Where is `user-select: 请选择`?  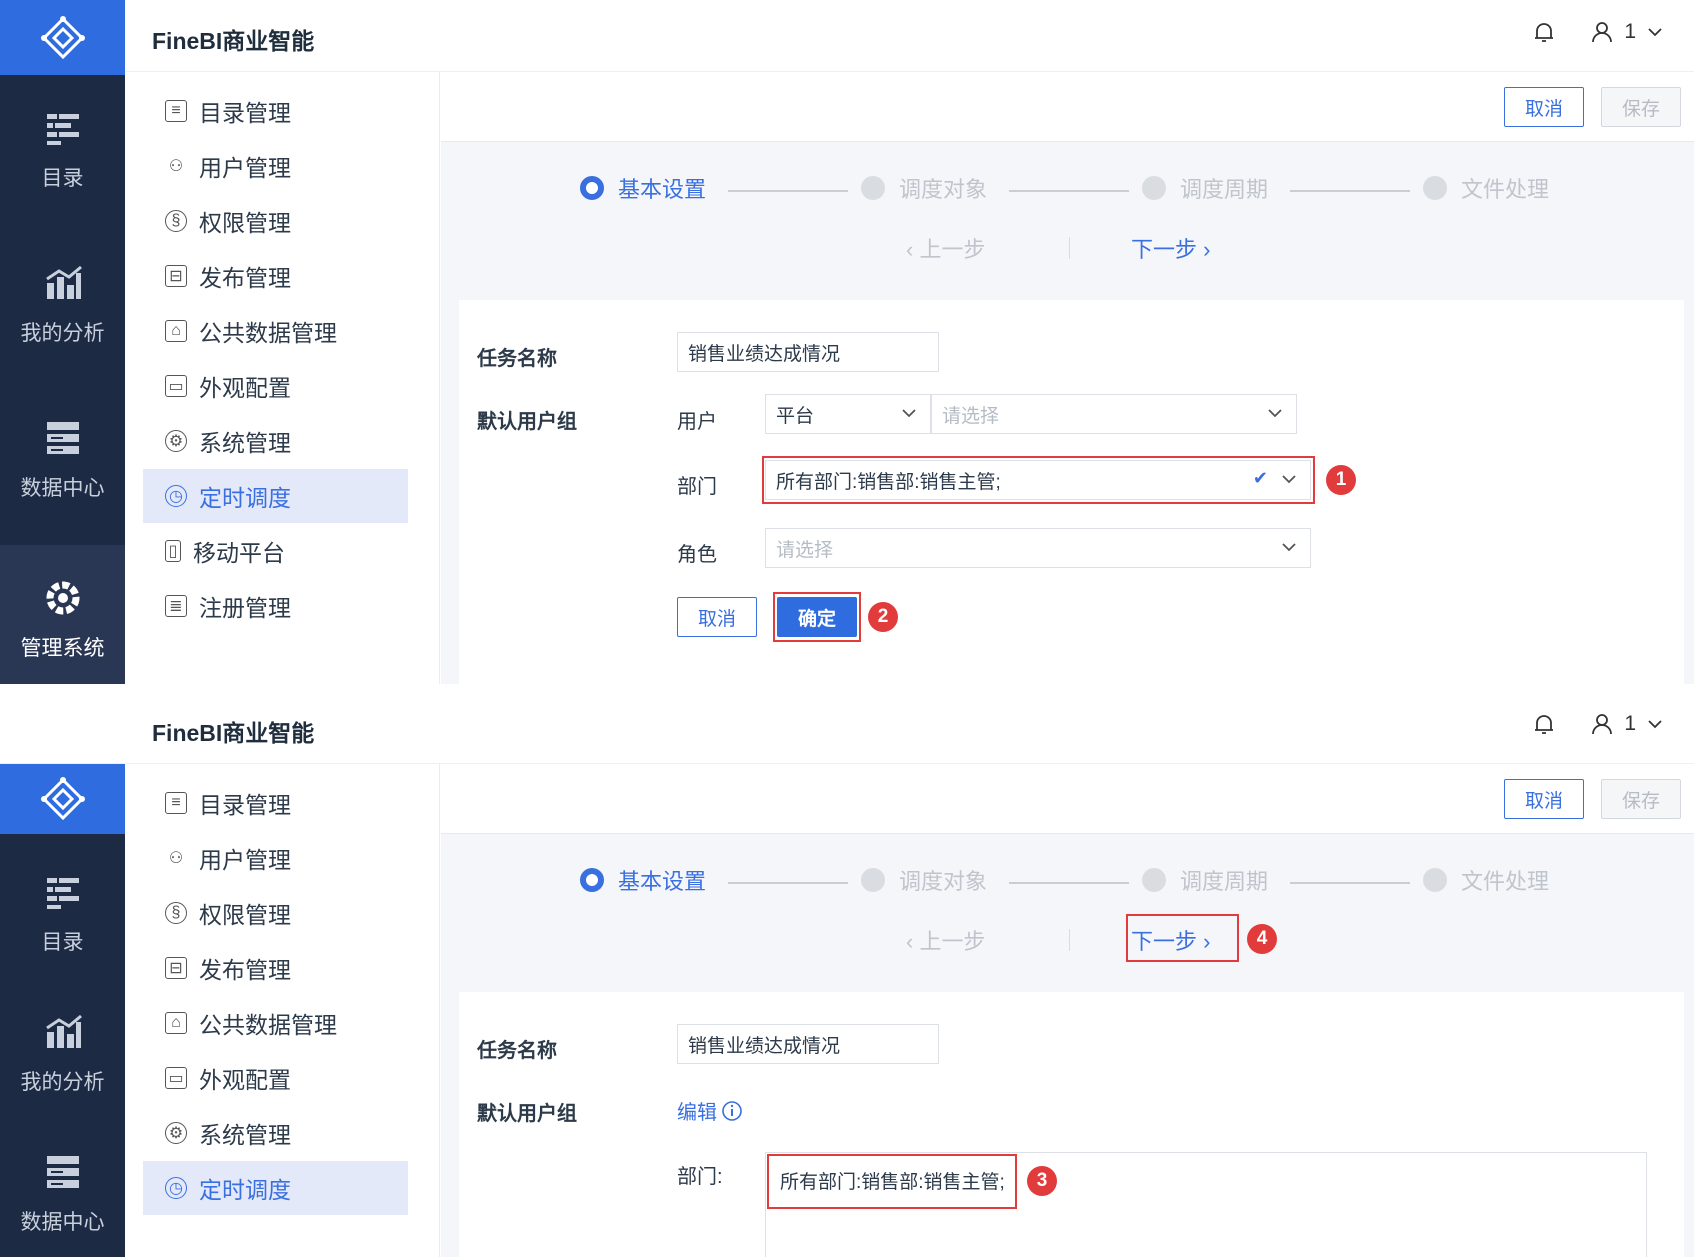 user-select: 请选择 is located at coordinates (1114, 414).